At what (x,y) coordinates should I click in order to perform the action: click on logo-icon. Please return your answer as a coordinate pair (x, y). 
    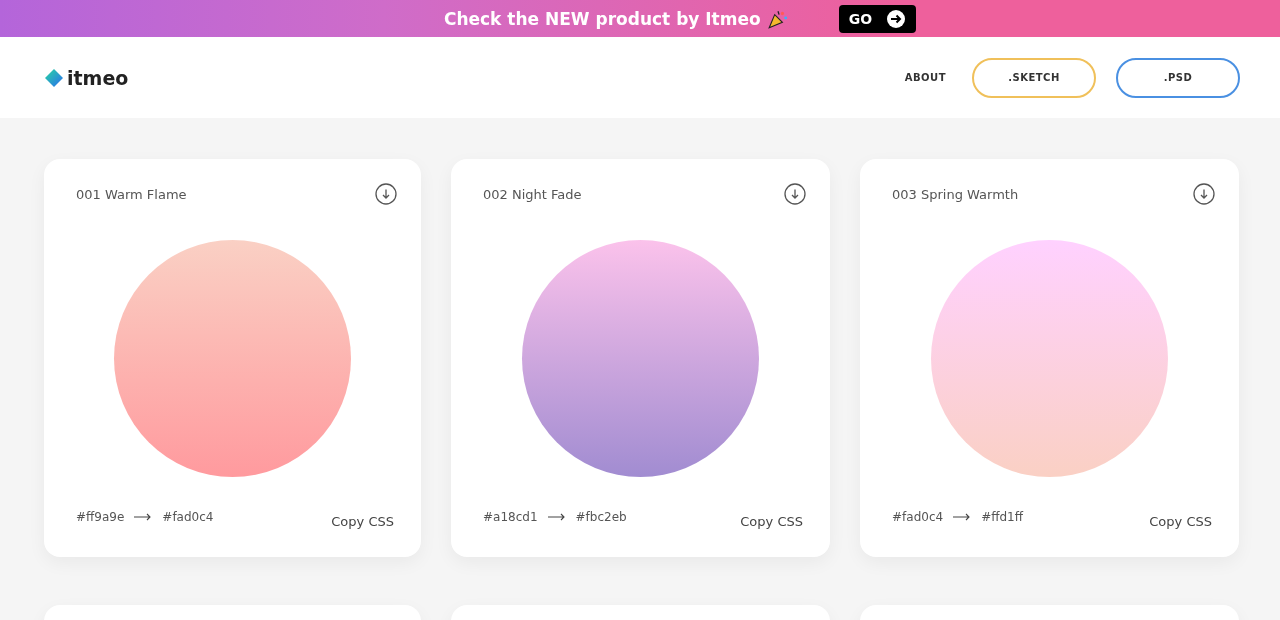
    Looking at the image, I should click on (54, 77).